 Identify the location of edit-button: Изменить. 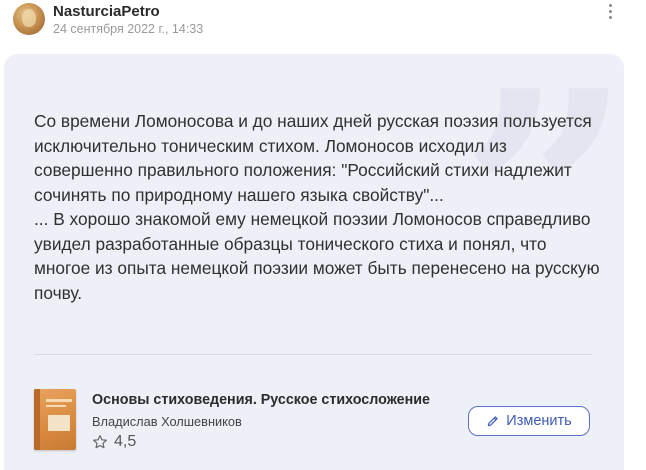
(529, 421).